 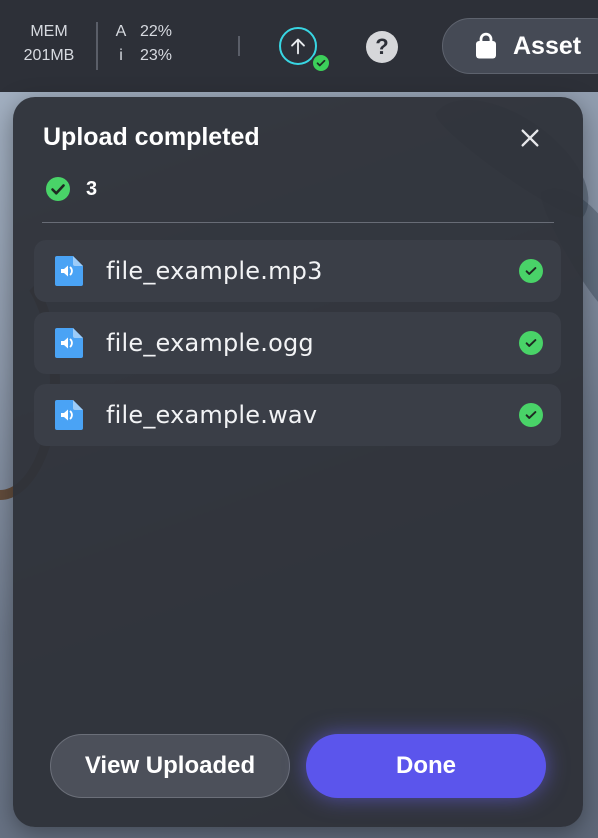 I want to click on stat-i-label: i, so click(x=121, y=55).